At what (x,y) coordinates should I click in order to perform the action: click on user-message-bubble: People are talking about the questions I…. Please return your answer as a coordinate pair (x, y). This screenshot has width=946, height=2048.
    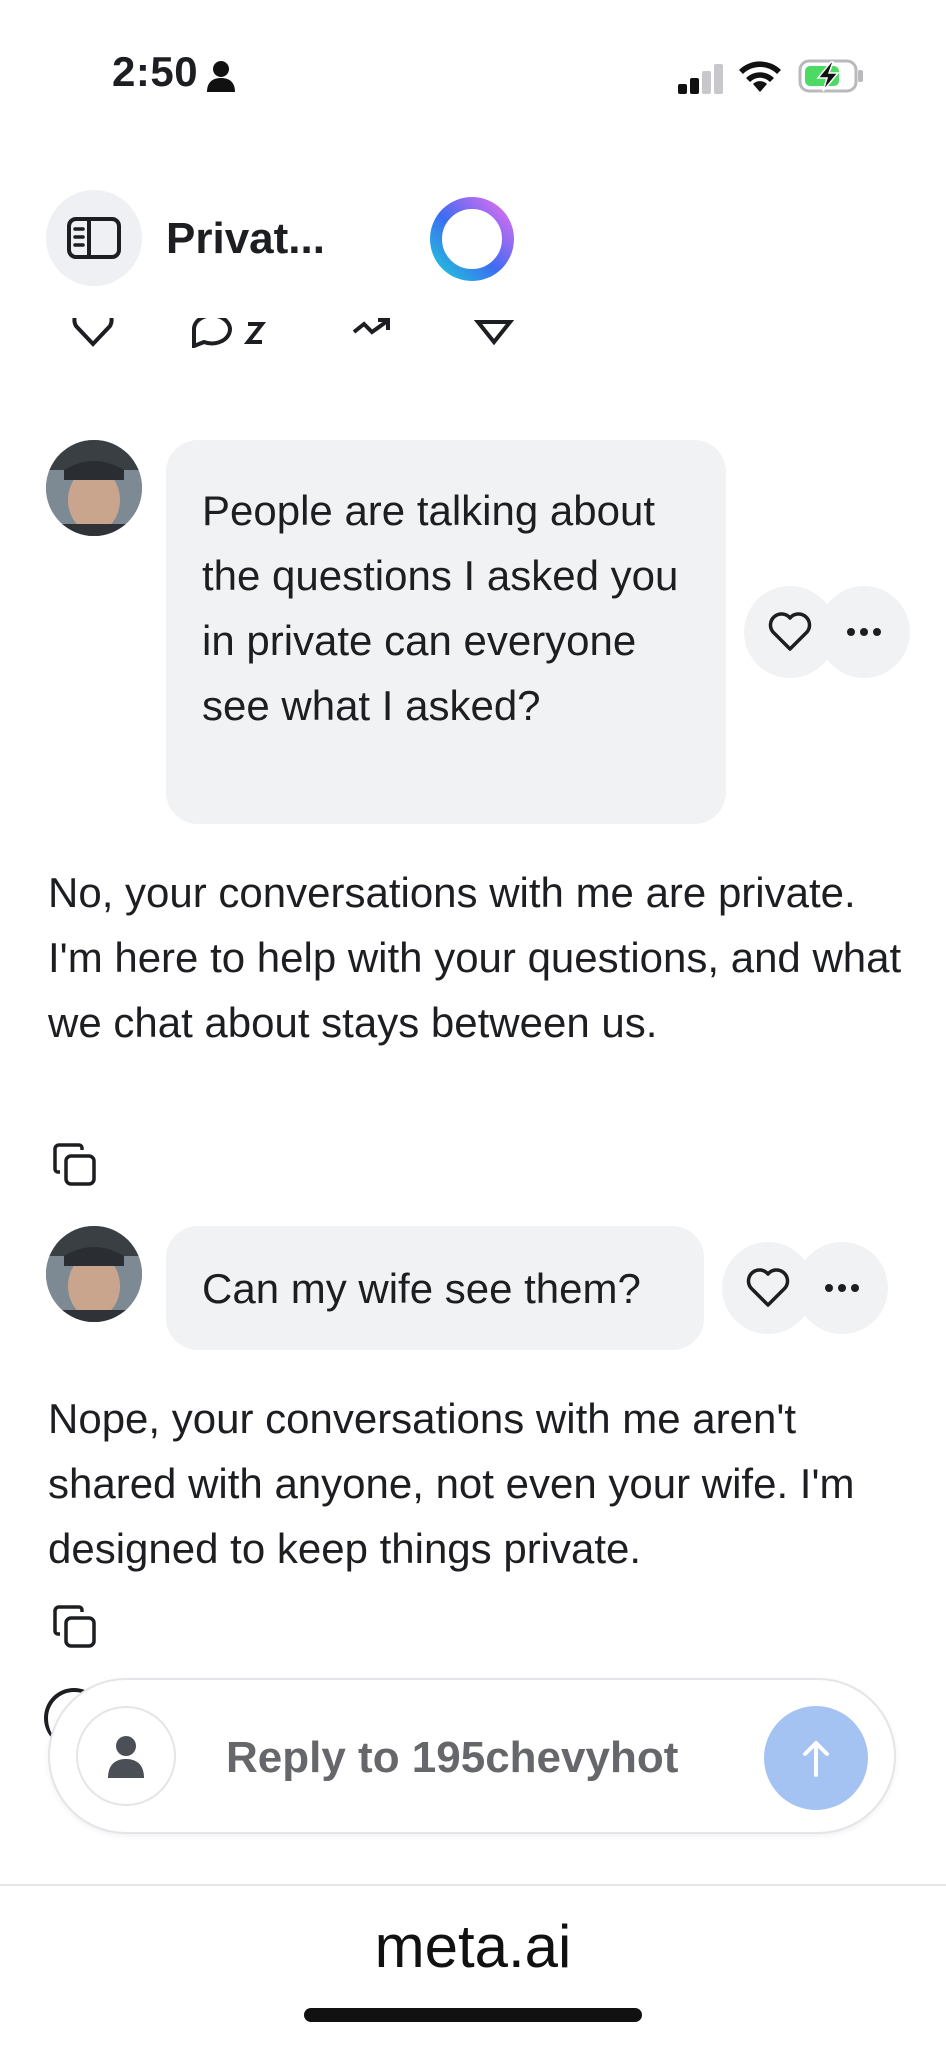
    Looking at the image, I should click on (446, 632).